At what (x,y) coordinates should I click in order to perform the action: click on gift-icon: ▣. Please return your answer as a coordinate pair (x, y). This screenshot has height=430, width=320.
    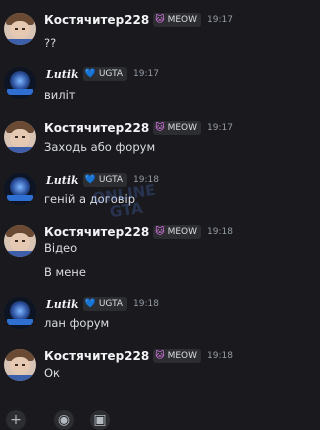
    Looking at the image, I should click on (100, 420).